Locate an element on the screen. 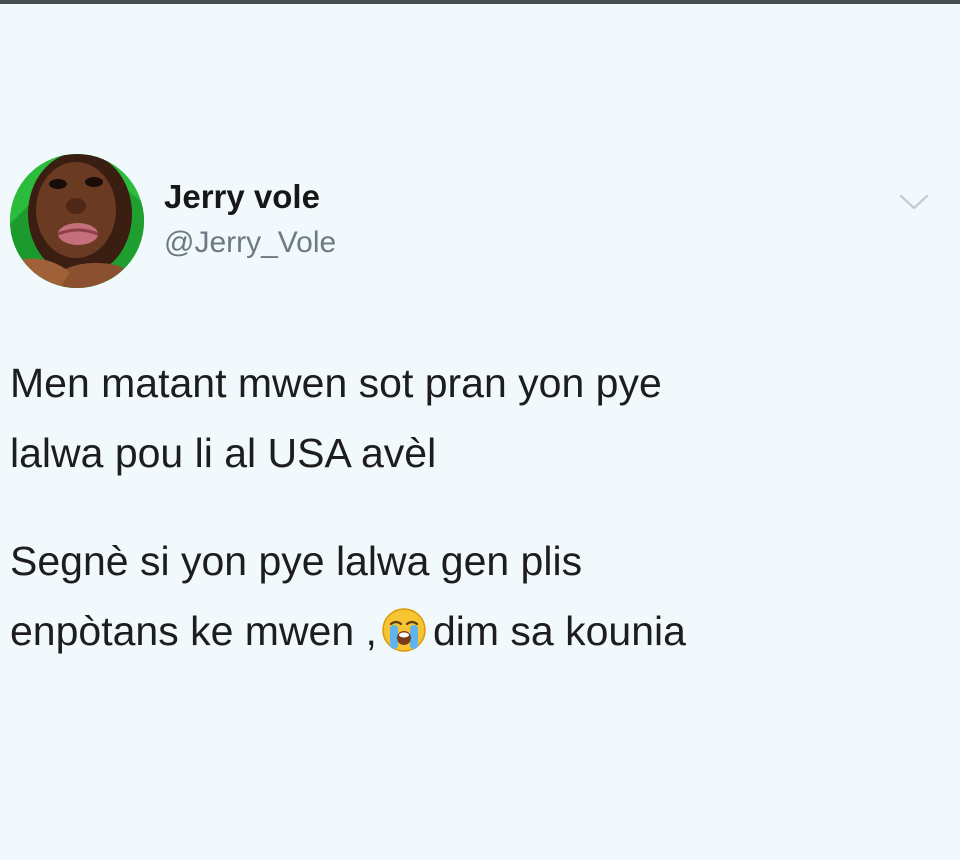  user-handle: @Jerry_Vole is located at coordinates (250, 243).